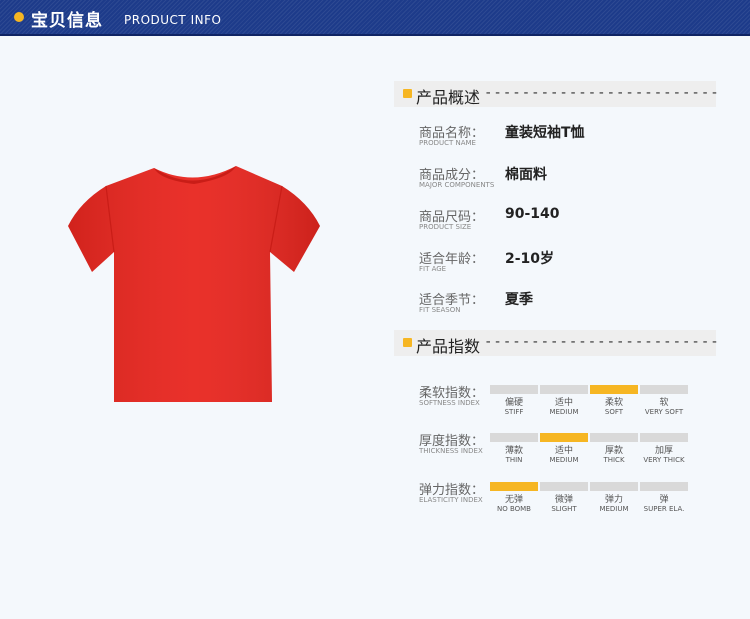 Image resolution: width=750 pixels, height=619 pixels. What do you see at coordinates (614, 460) in the screenshot?
I see `option-en: THICK` at bounding box center [614, 460].